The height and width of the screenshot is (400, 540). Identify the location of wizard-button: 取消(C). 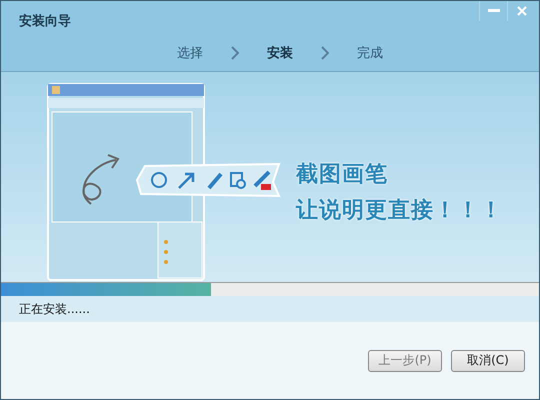
(488, 361).